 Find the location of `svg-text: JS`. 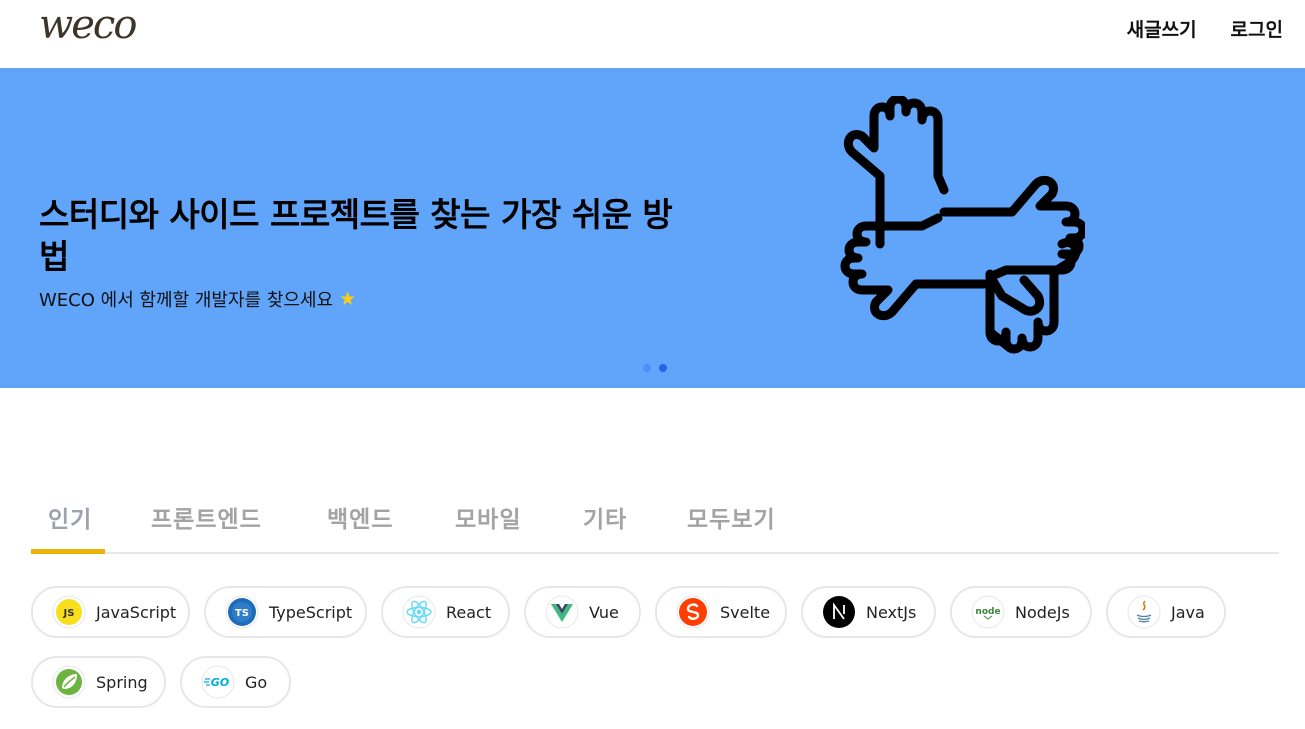

svg-text: JS is located at coordinates (69, 613).